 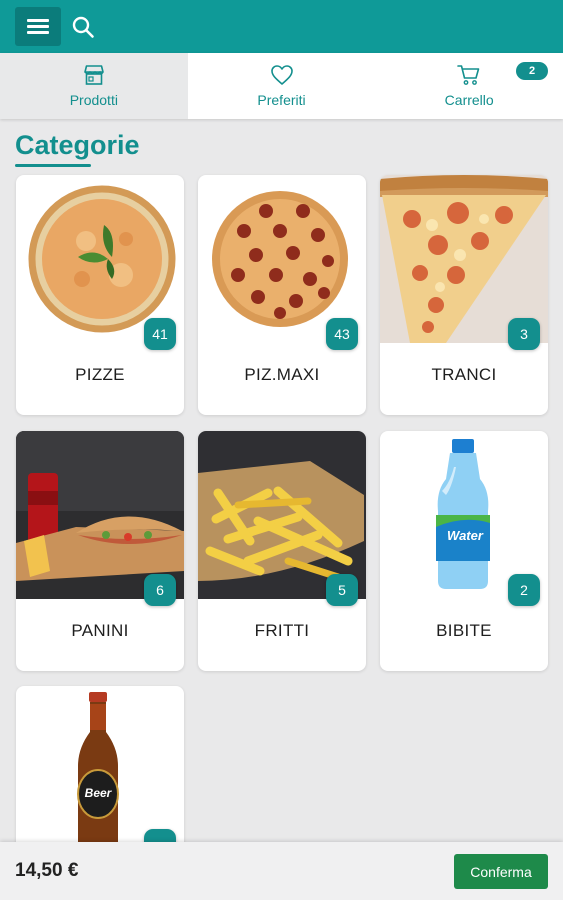 I want to click on store-icon, so click(x=94, y=75).